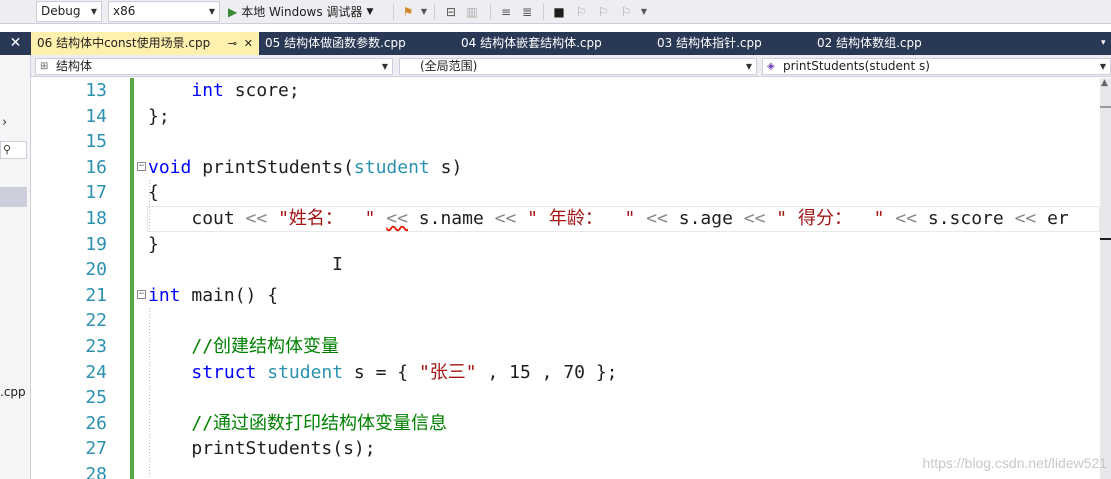  Describe the element at coordinates (771, 66) in the screenshot. I see `method-icon: ◈` at that location.